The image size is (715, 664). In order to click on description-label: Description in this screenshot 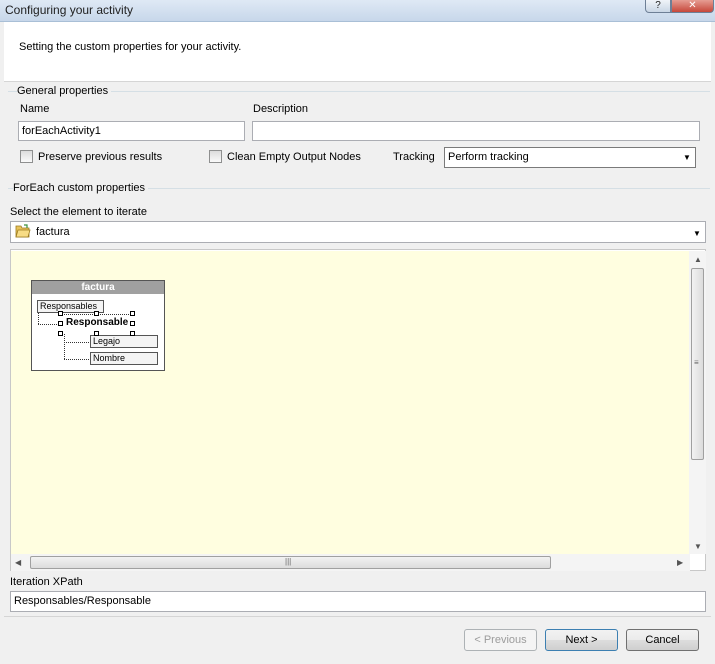, I will do `click(281, 109)`.